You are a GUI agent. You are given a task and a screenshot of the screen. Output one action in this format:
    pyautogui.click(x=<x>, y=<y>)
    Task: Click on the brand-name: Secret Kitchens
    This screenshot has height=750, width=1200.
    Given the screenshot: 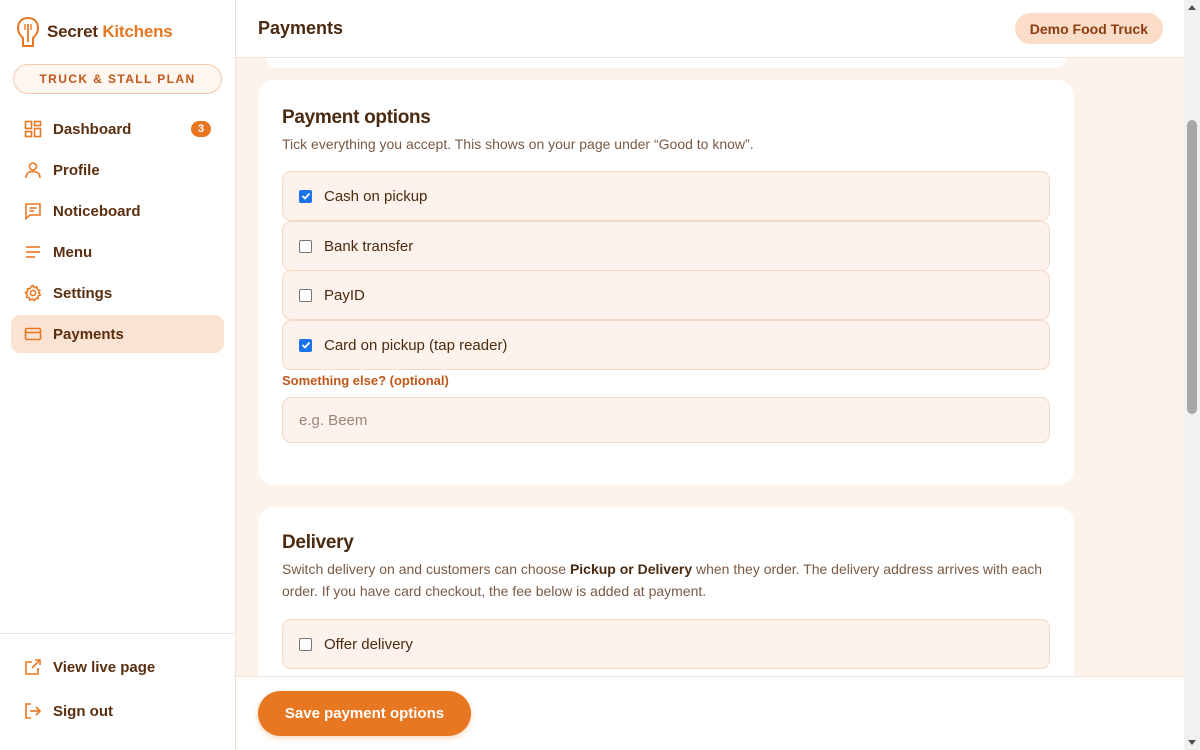 What is the action you would take?
    pyautogui.click(x=110, y=31)
    